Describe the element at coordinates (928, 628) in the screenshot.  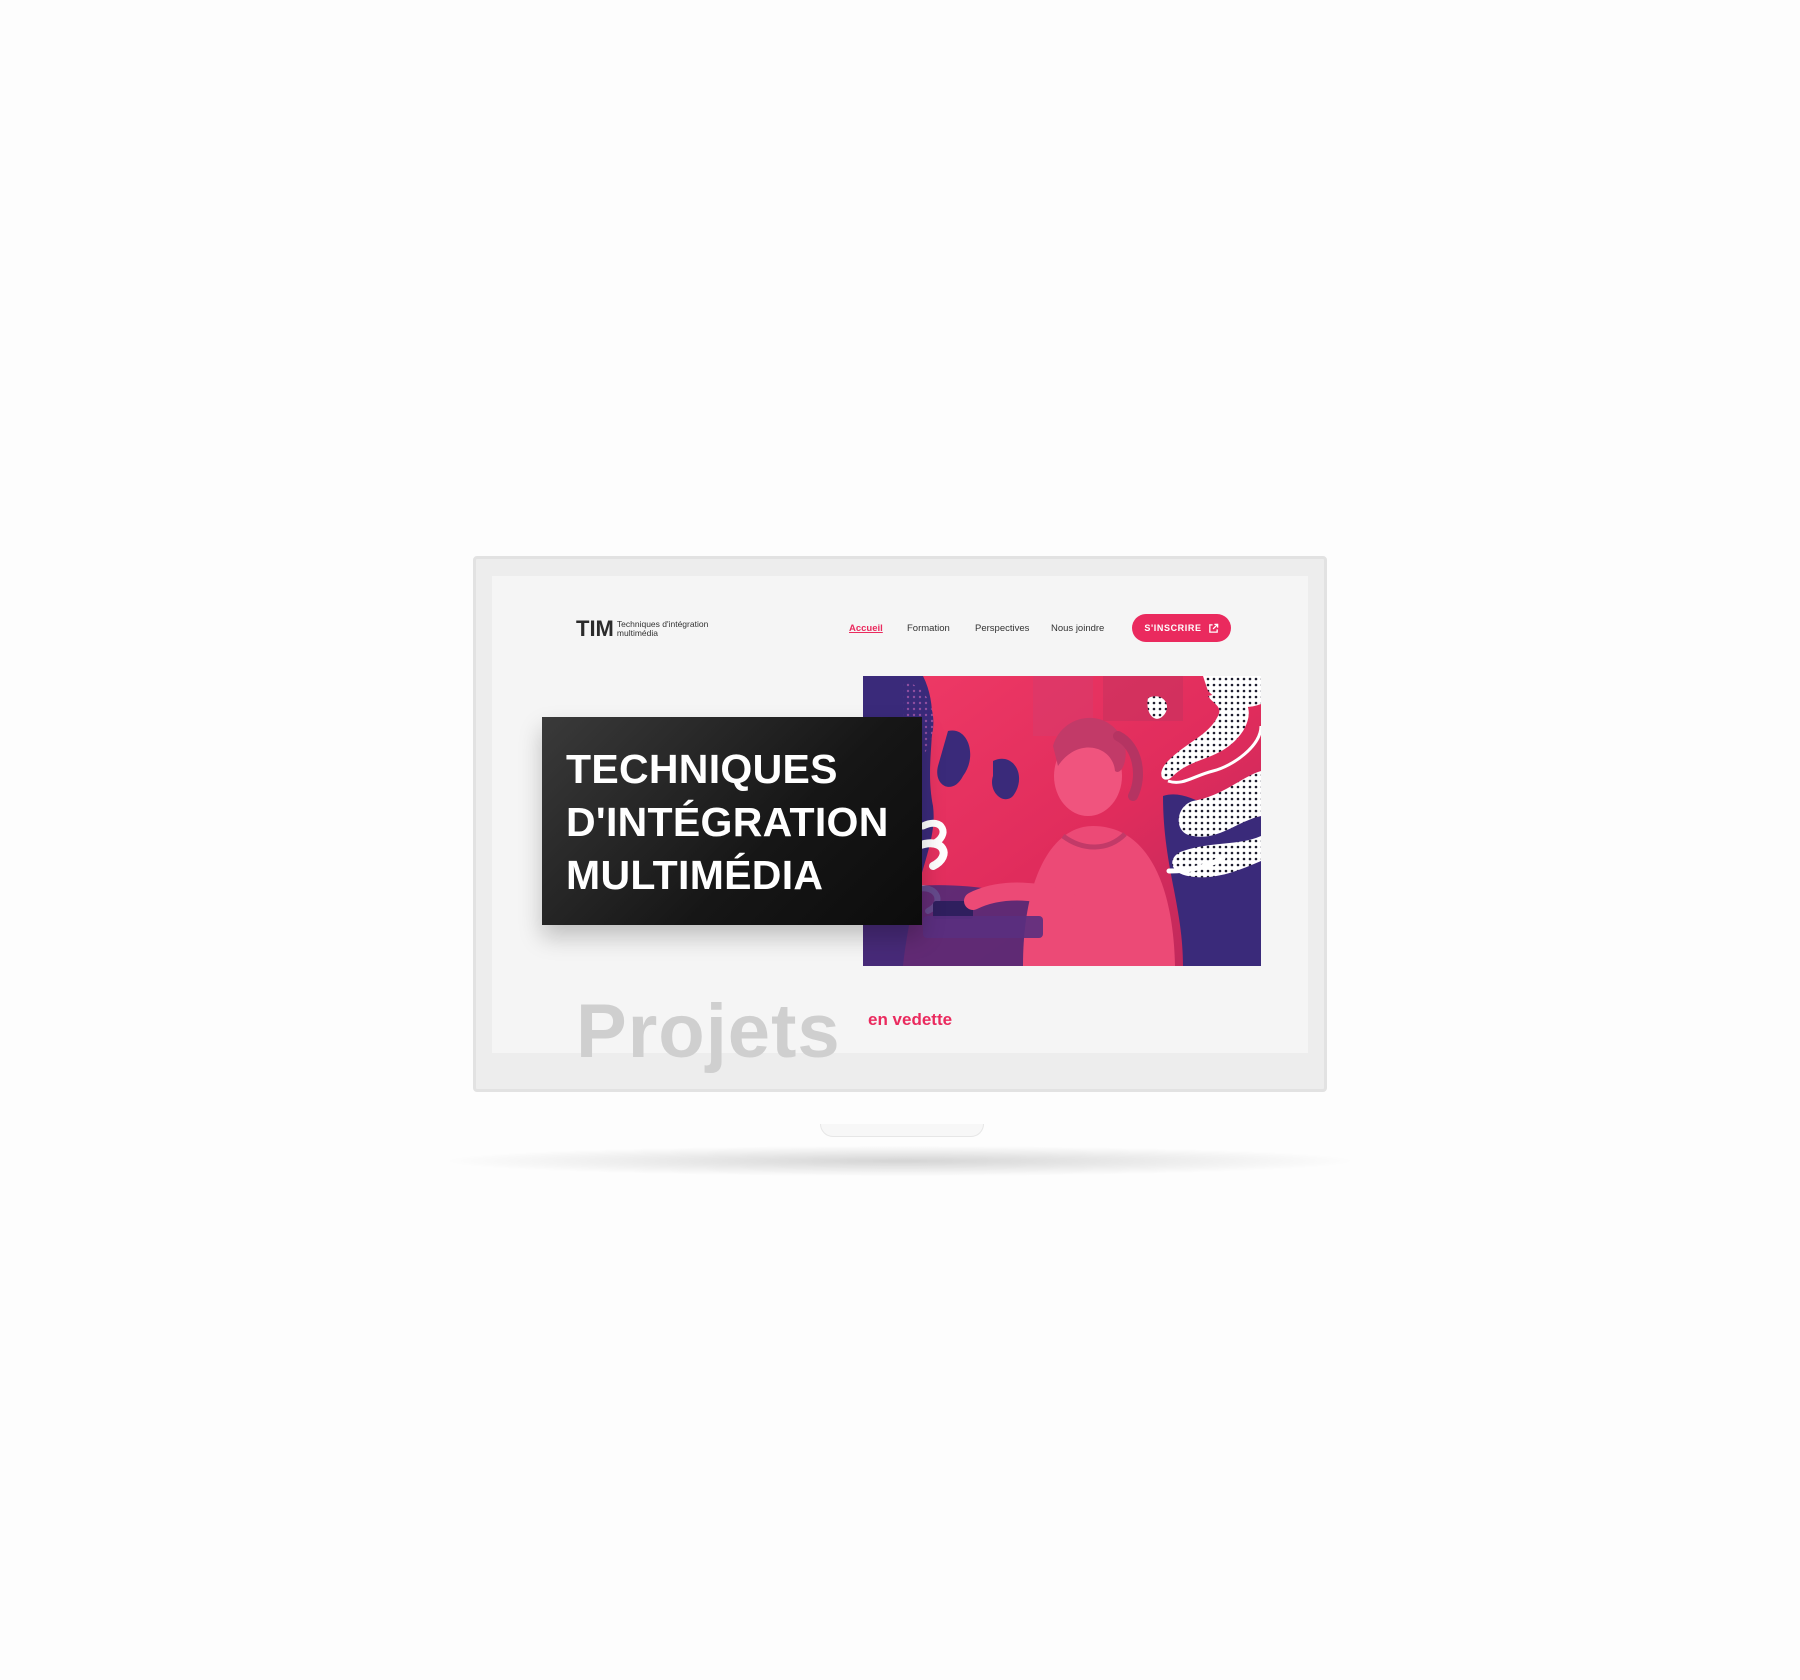
I see `nav-item-formation: Formation` at that location.